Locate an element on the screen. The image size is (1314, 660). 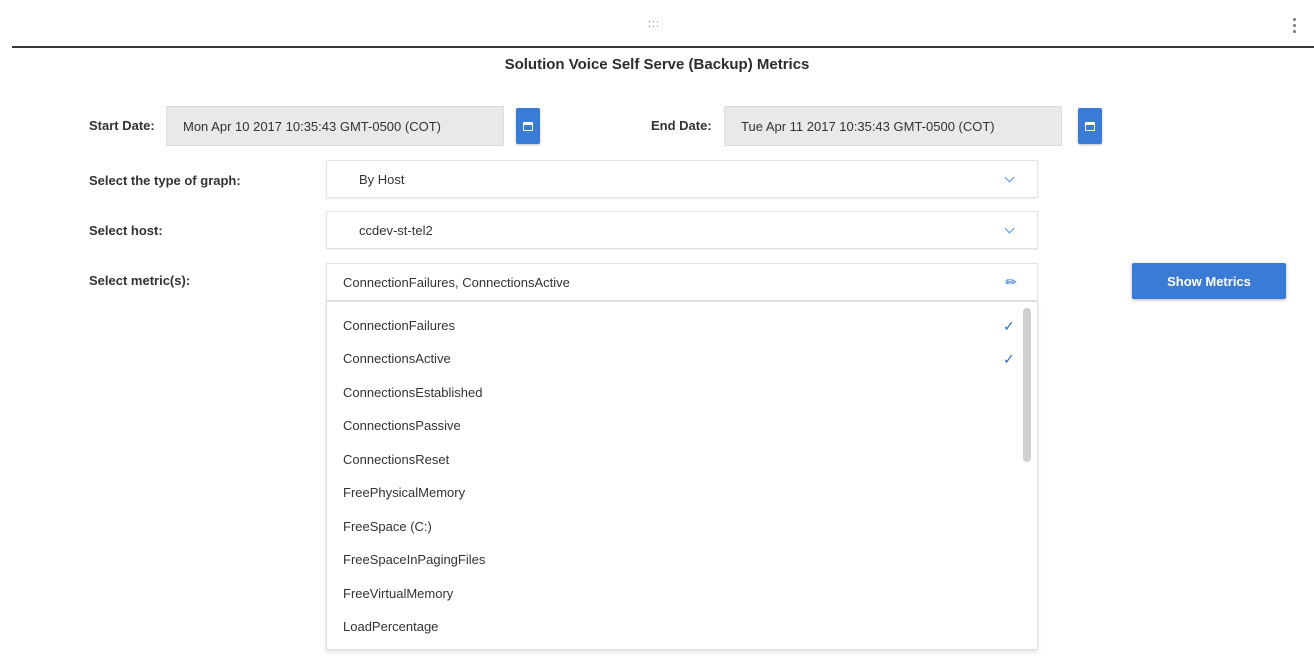
graph-type-value: By Host is located at coordinates (382, 179).